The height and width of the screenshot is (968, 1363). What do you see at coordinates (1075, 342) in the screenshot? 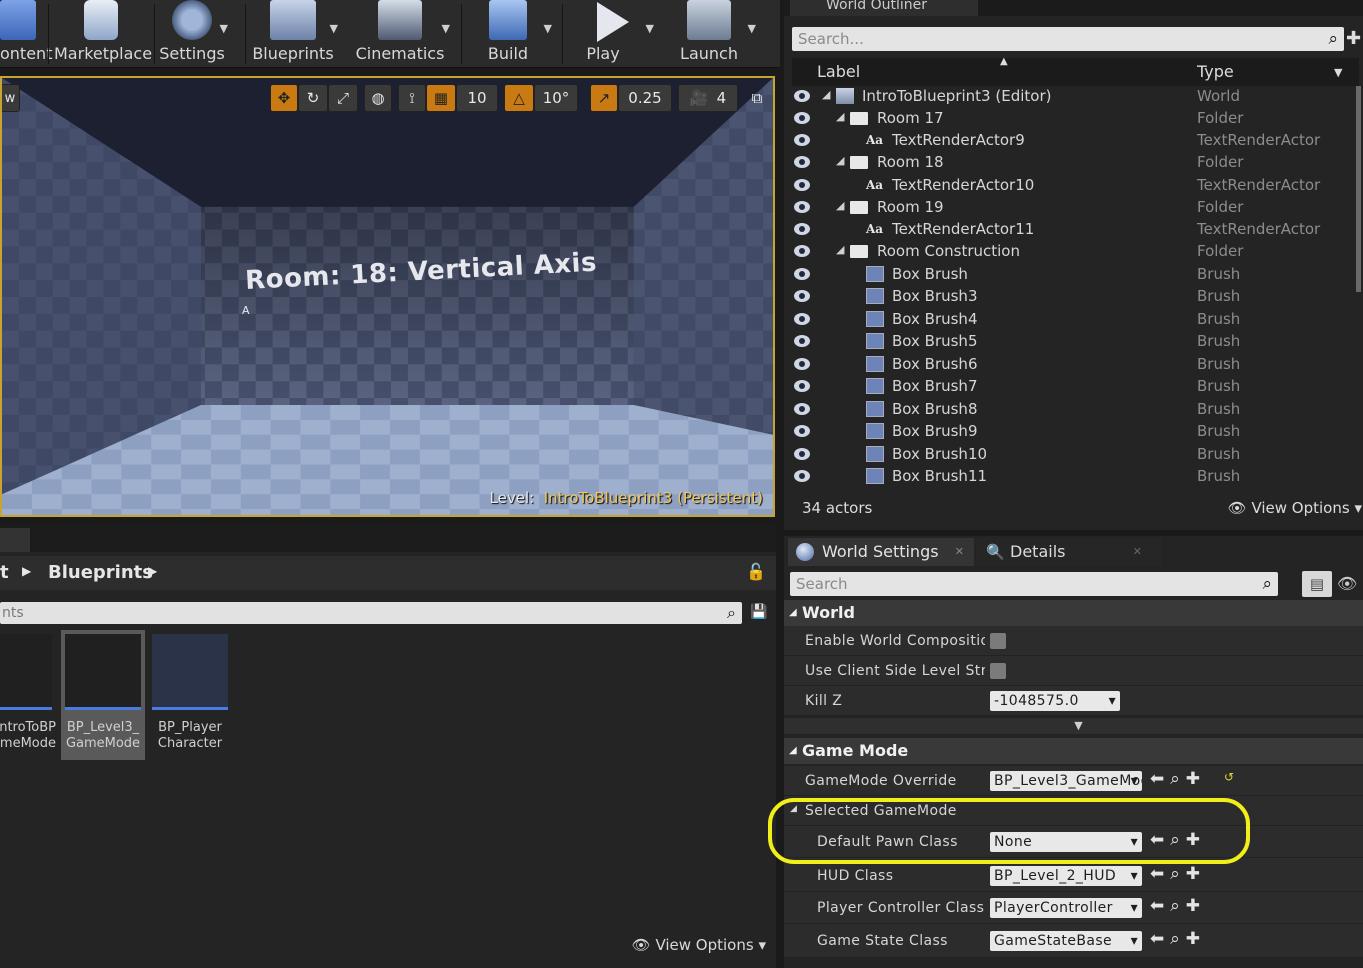
I see `outliner-row: Box Brush5 Brush` at bounding box center [1075, 342].